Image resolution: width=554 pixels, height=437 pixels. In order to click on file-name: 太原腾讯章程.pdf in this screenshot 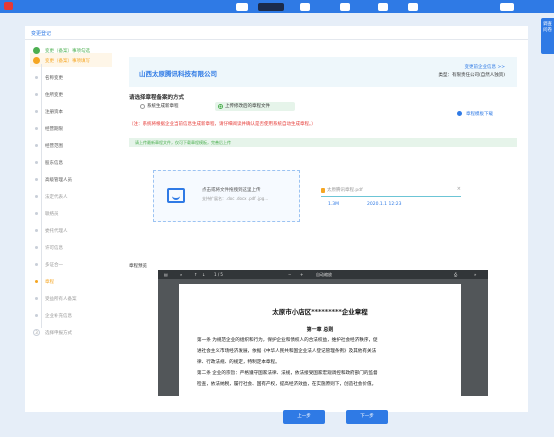, I will do `click(345, 190)`.